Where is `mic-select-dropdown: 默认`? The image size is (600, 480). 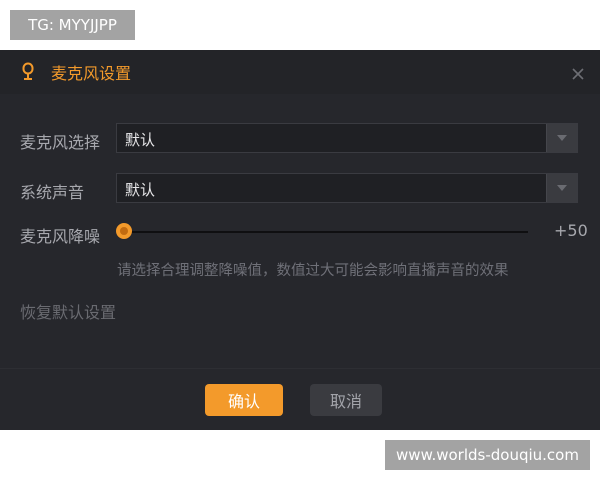
mic-select-dropdown: 默认 is located at coordinates (347, 138).